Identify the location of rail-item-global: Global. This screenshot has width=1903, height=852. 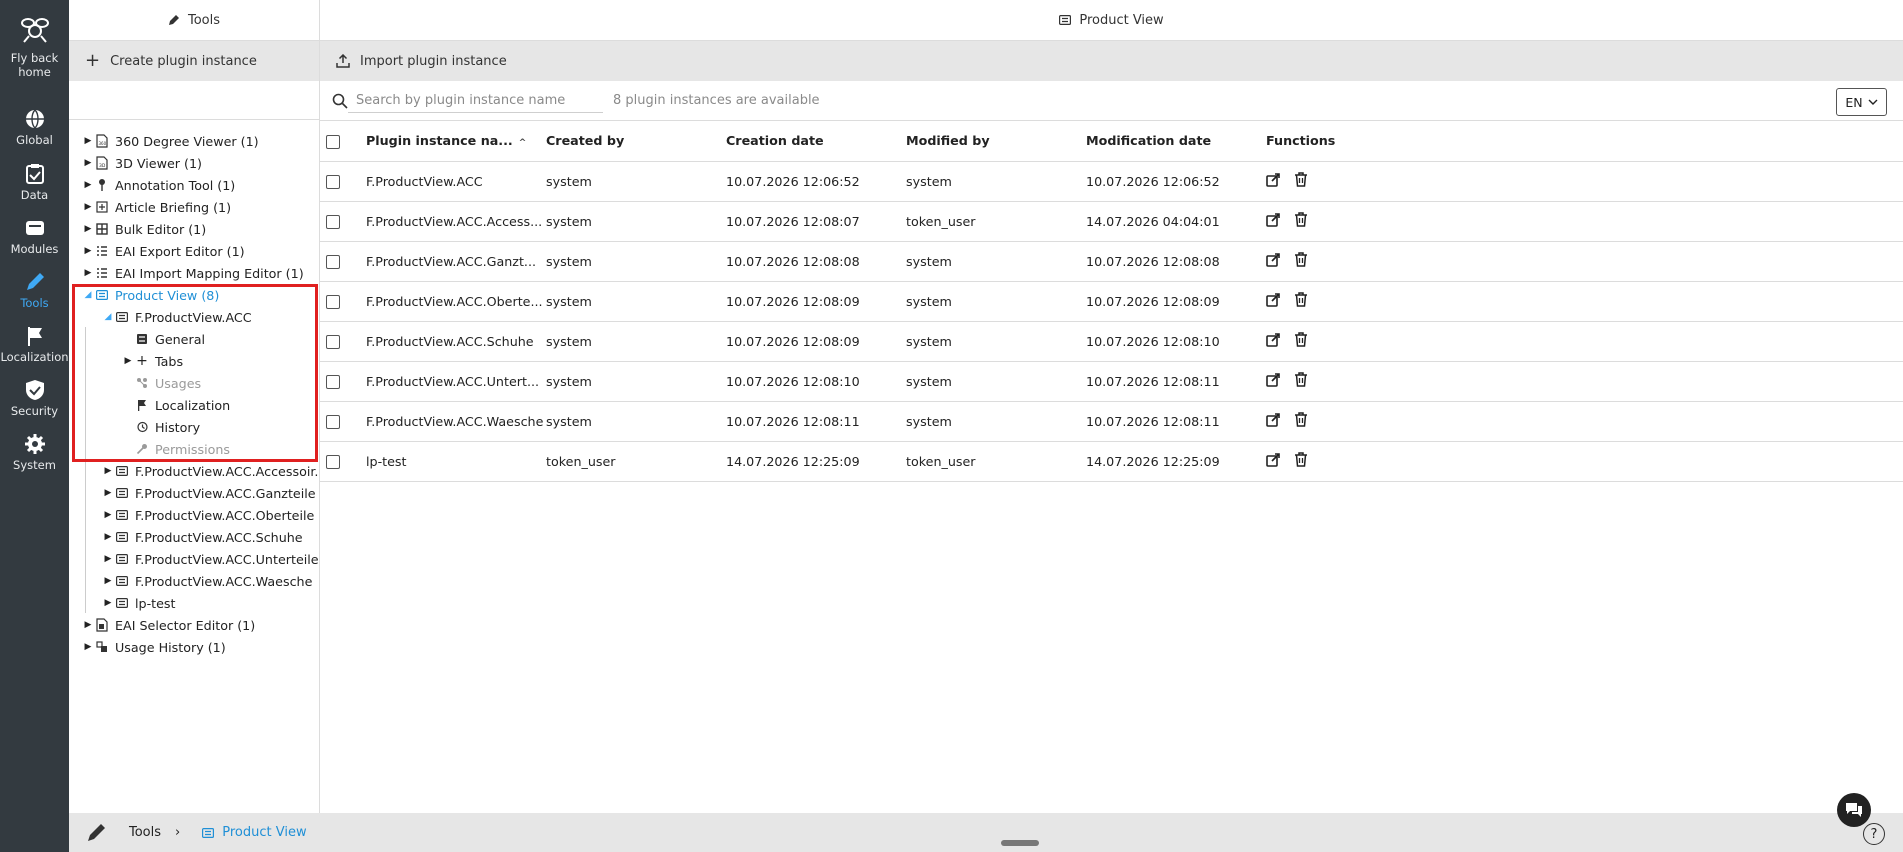
(34, 127).